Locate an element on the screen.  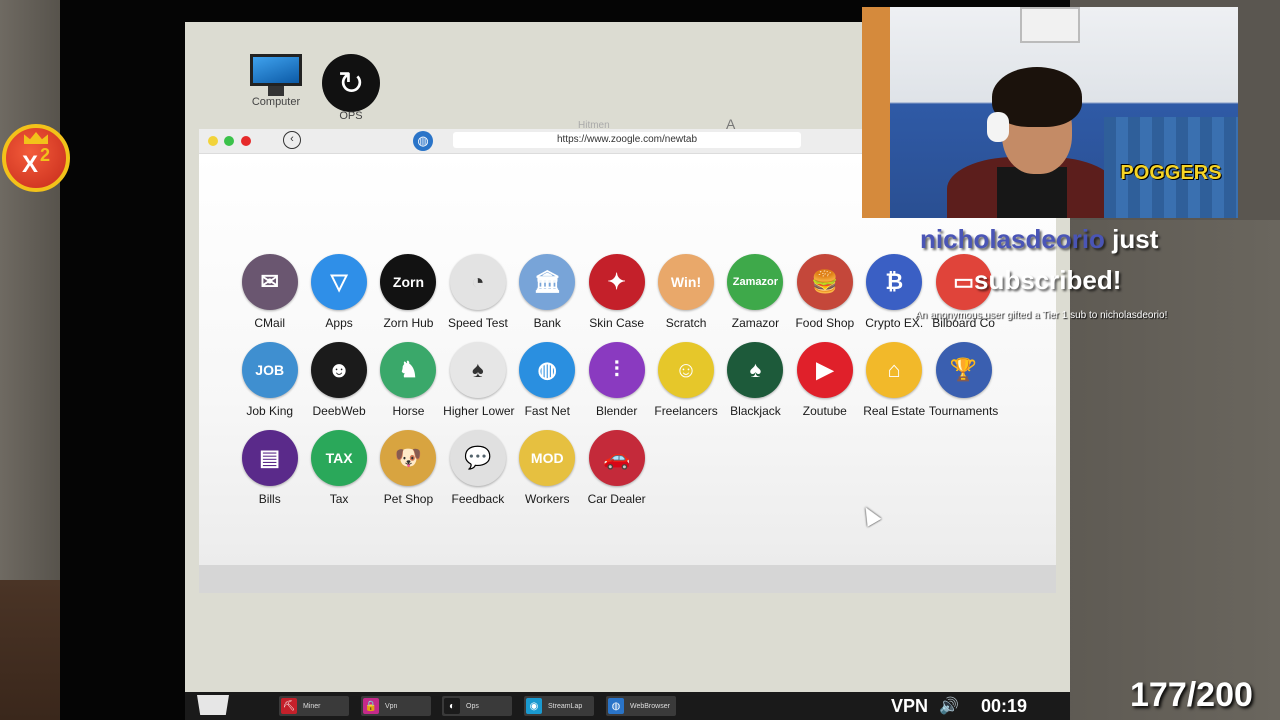
headphones-icon is located at coordinates (998, 127).